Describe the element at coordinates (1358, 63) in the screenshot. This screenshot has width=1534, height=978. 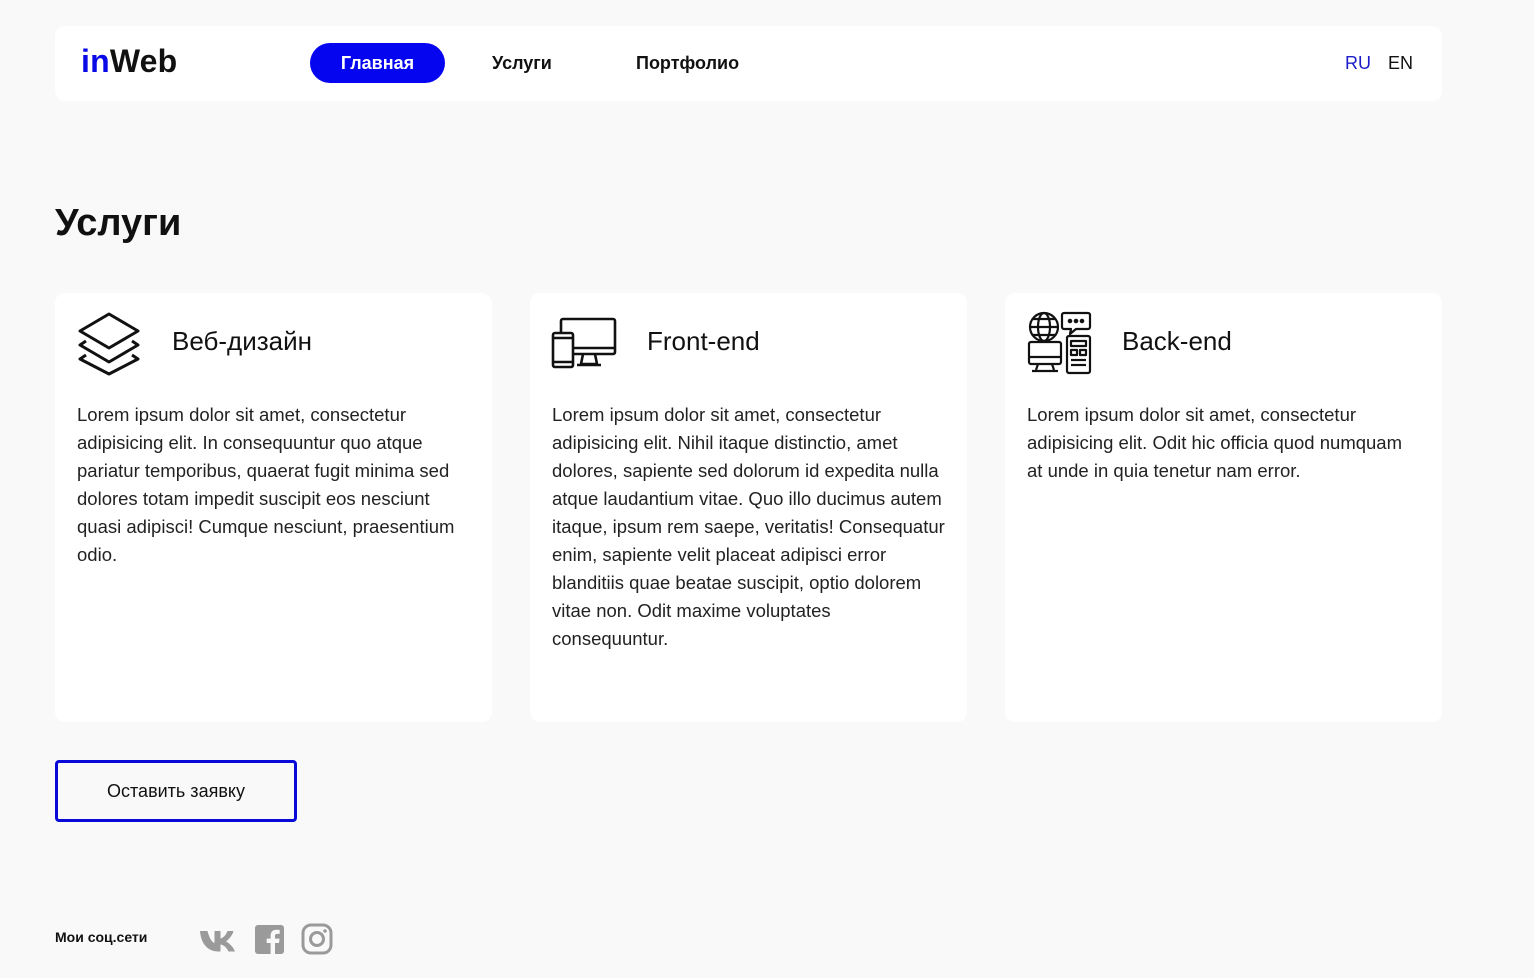
I see `lang-ru: RU` at that location.